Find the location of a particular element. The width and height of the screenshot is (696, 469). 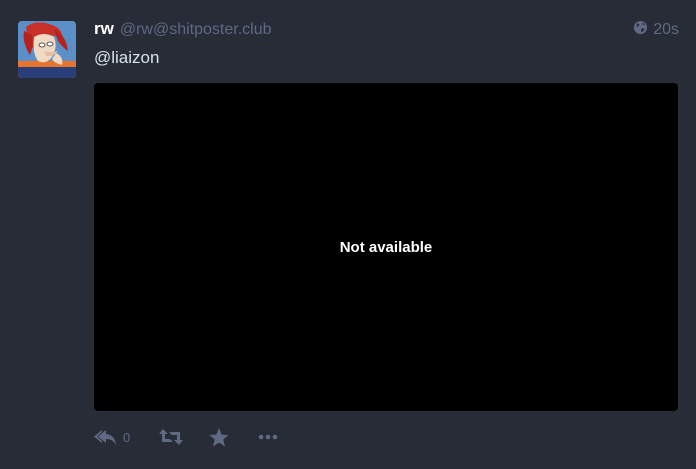

avatar-image is located at coordinates (47, 49).